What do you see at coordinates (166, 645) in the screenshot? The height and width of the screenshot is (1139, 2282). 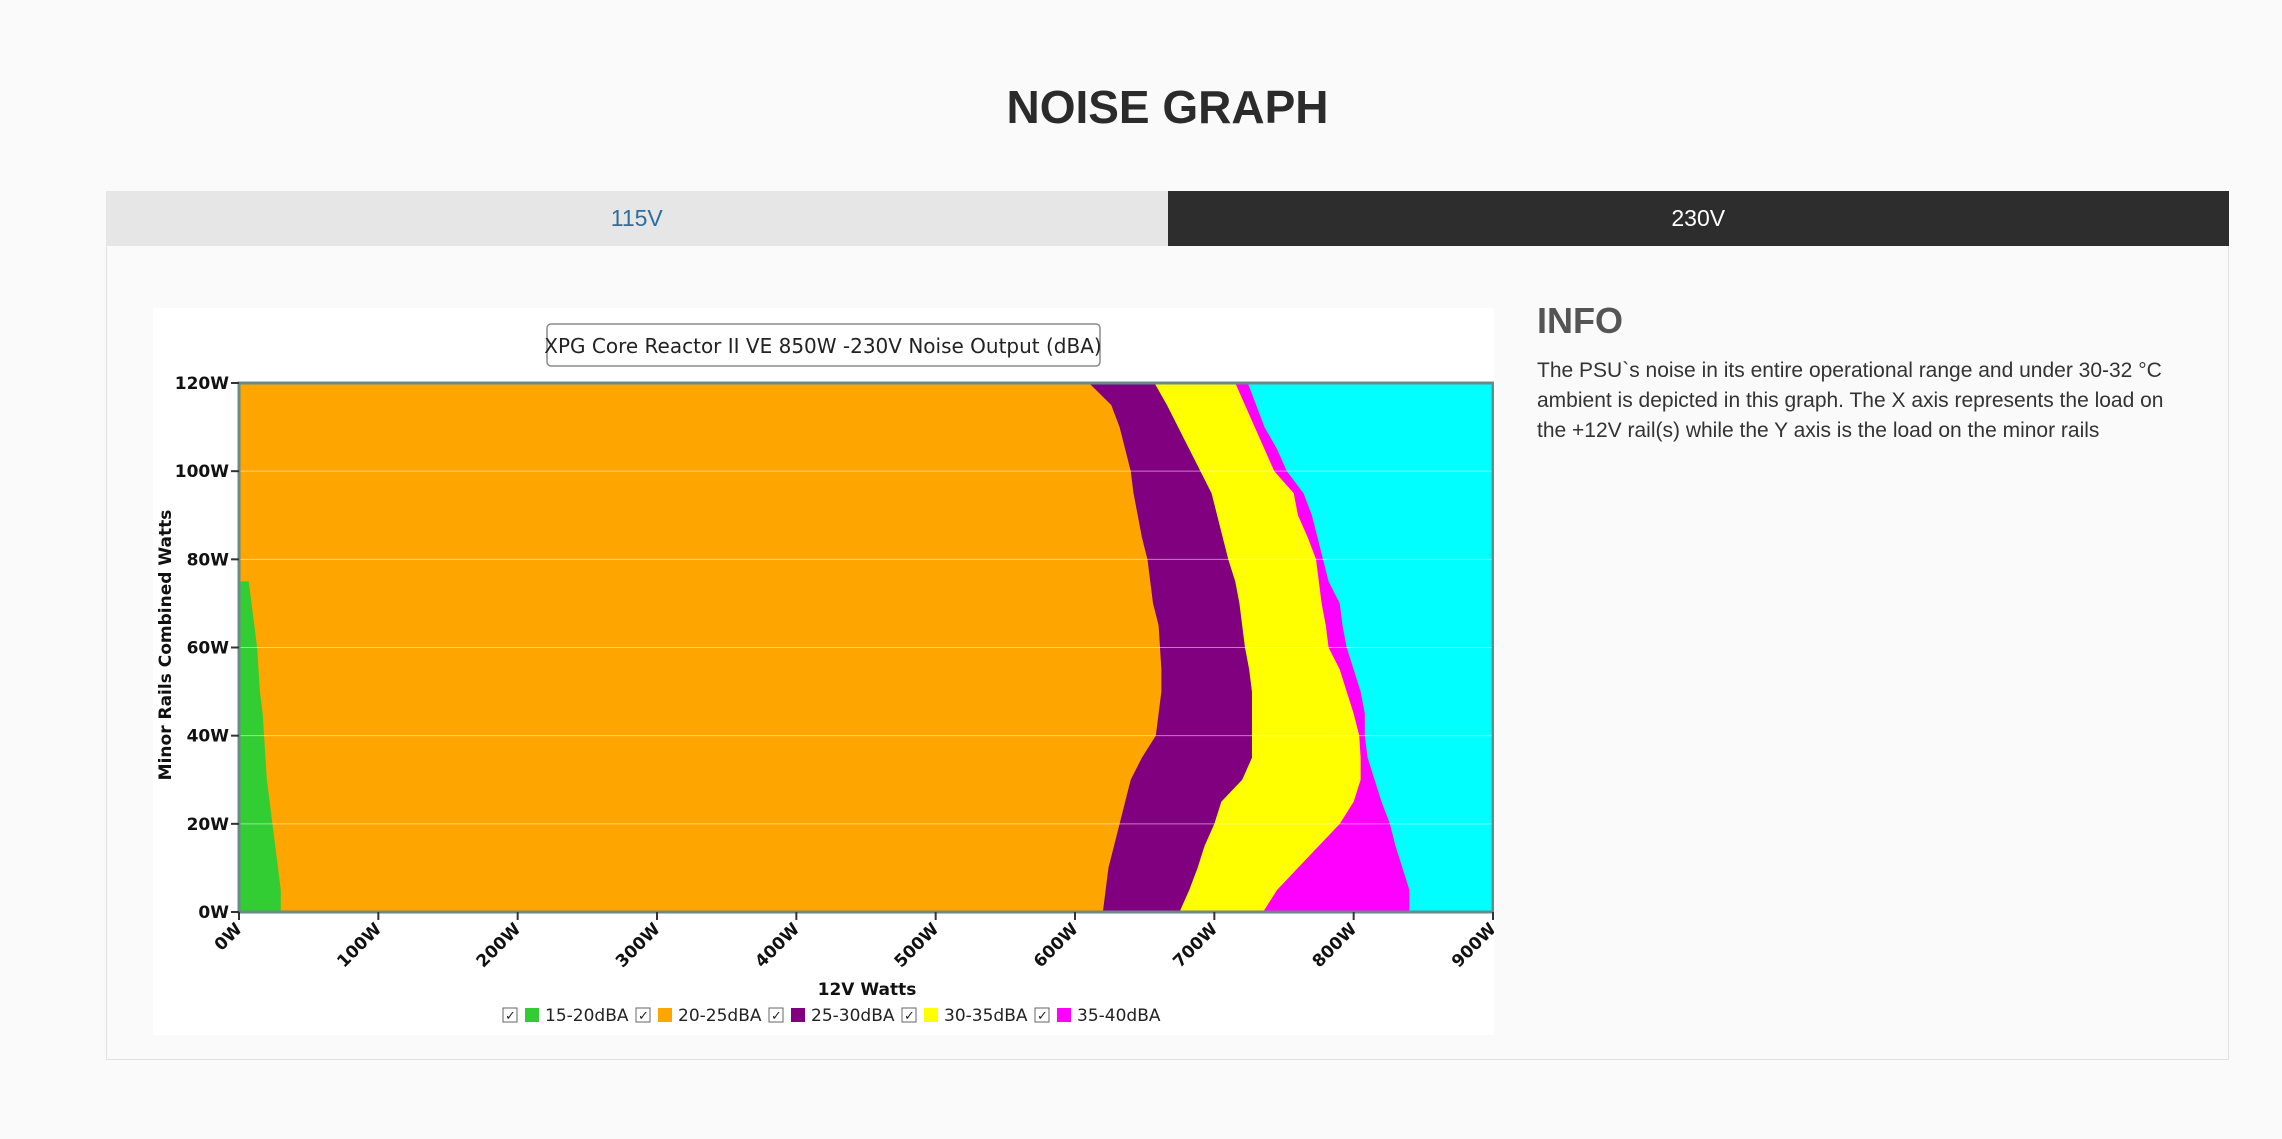 I see `y-axis-label: Minor Rails Combined Watts` at bounding box center [166, 645].